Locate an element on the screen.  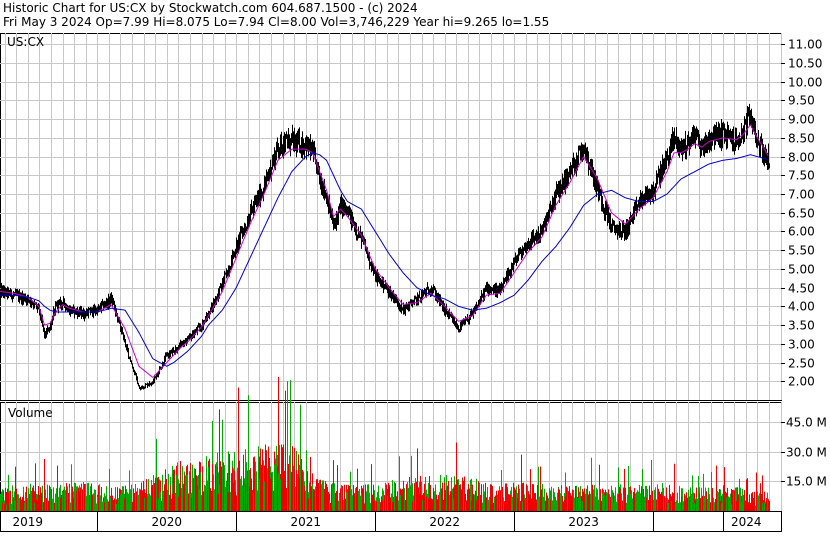
y-tick-label: 6.00 is located at coordinates (801, 232).